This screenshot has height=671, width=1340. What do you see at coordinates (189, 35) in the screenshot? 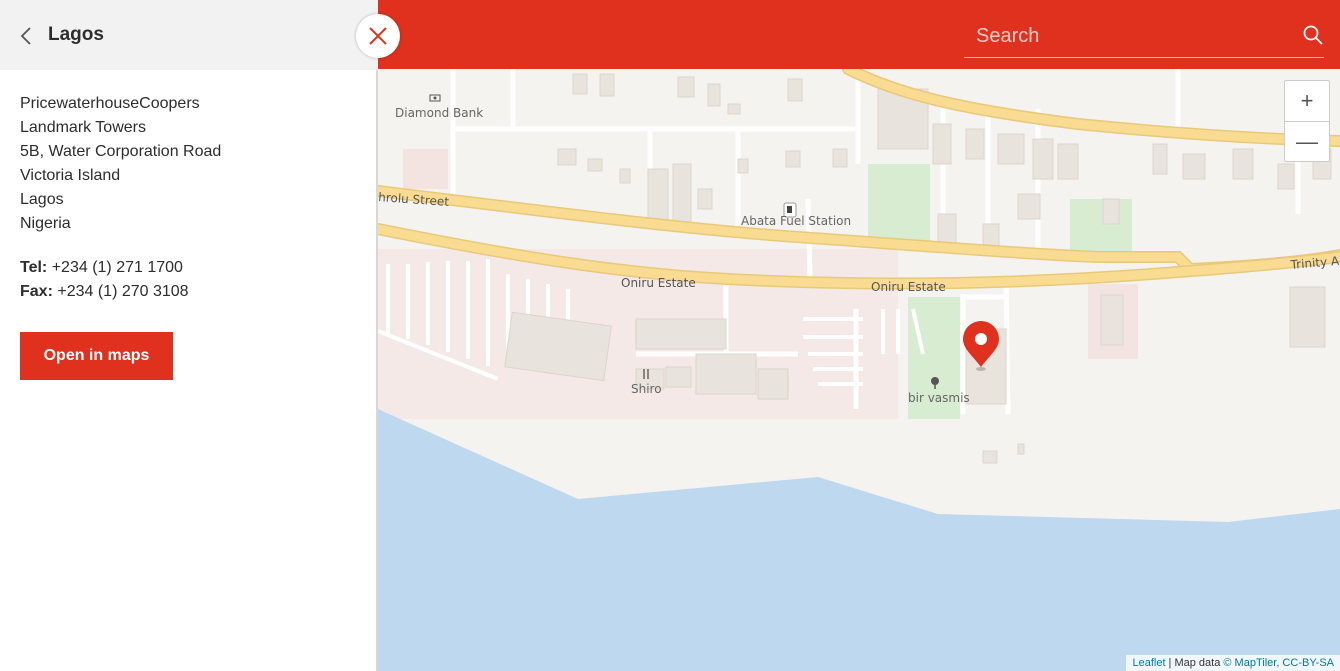
I see `panel-header: Lagos` at bounding box center [189, 35].